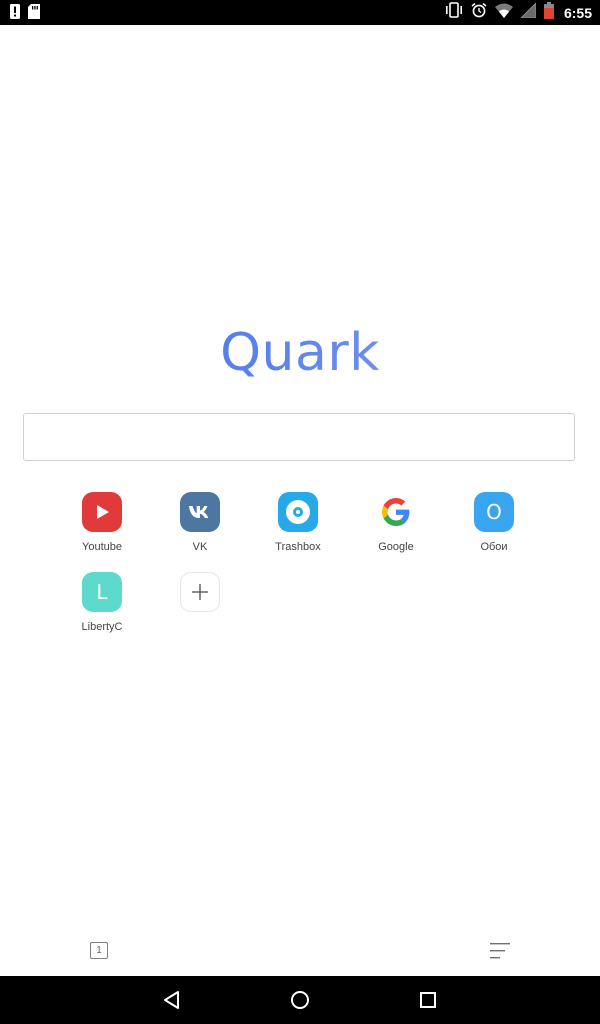 The image size is (600, 1024). What do you see at coordinates (548, 12) in the screenshot?
I see `battery-icon` at bounding box center [548, 12].